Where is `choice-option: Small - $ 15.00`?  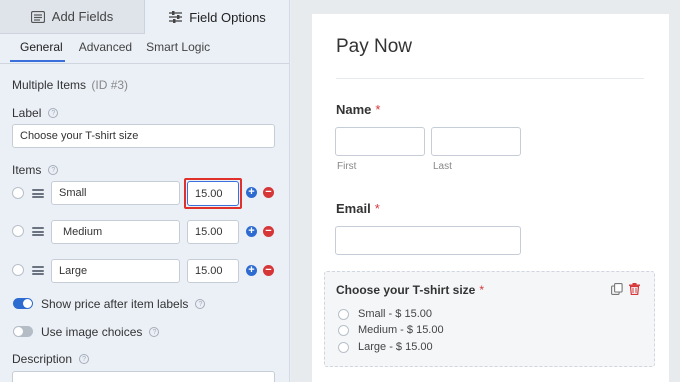
choice-option: Small - $ 15.00 is located at coordinates (385, 314).